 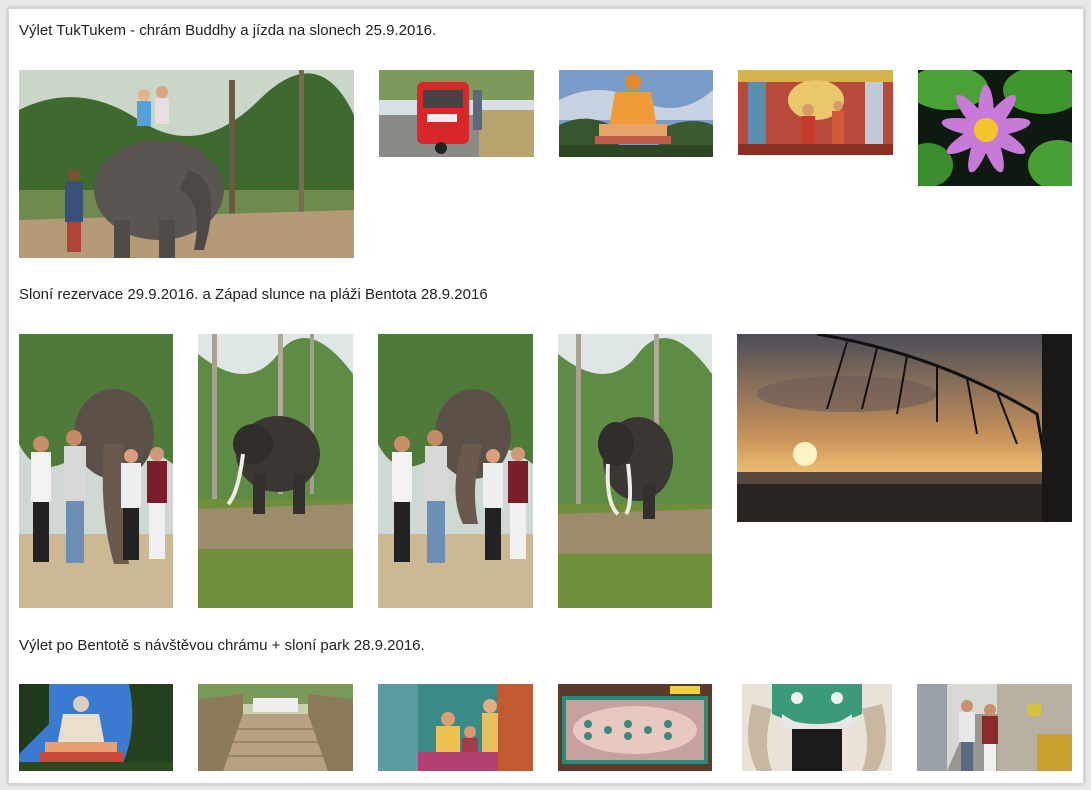 I want to click on temple-murals-photo, so click(x=455, y=727).